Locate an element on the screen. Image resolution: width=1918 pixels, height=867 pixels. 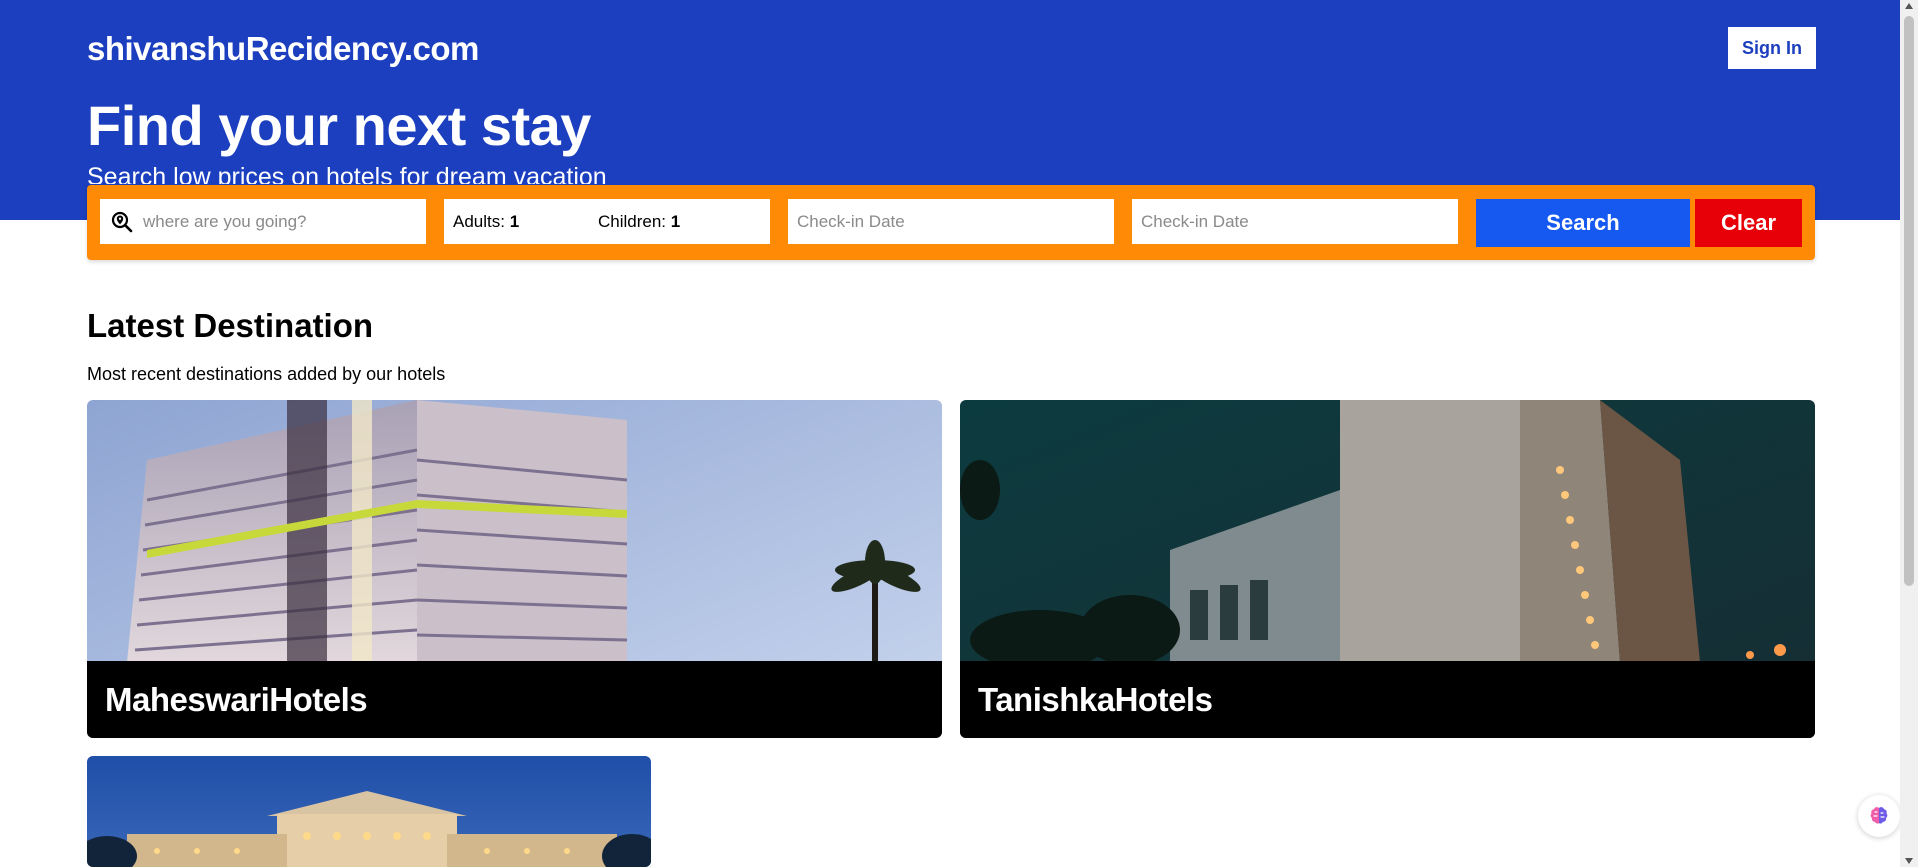
adults-input: Adults: 1 is located at coordinates (486, 222).